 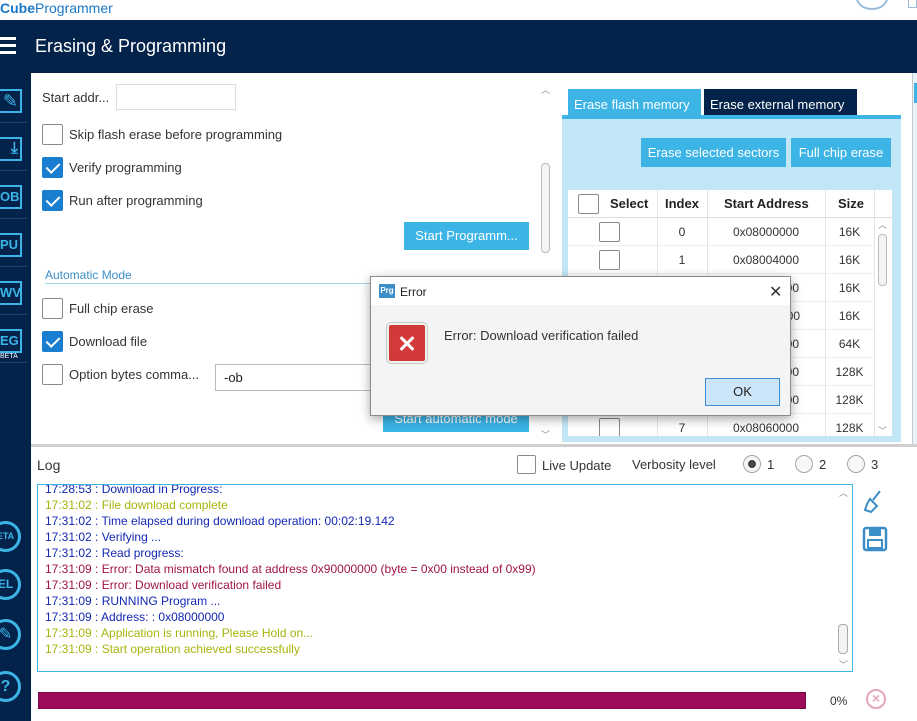 I want to click on sidebar-item-erasing-programming: ⤓, so click(x=13, y=149).